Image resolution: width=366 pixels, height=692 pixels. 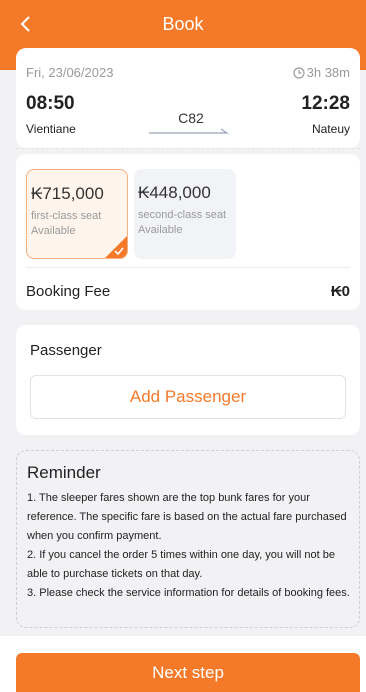 What do you see at coordinates (189, 131) in the screenshot?
I see `route-arrow-icon` at bounding box center [189, 131].